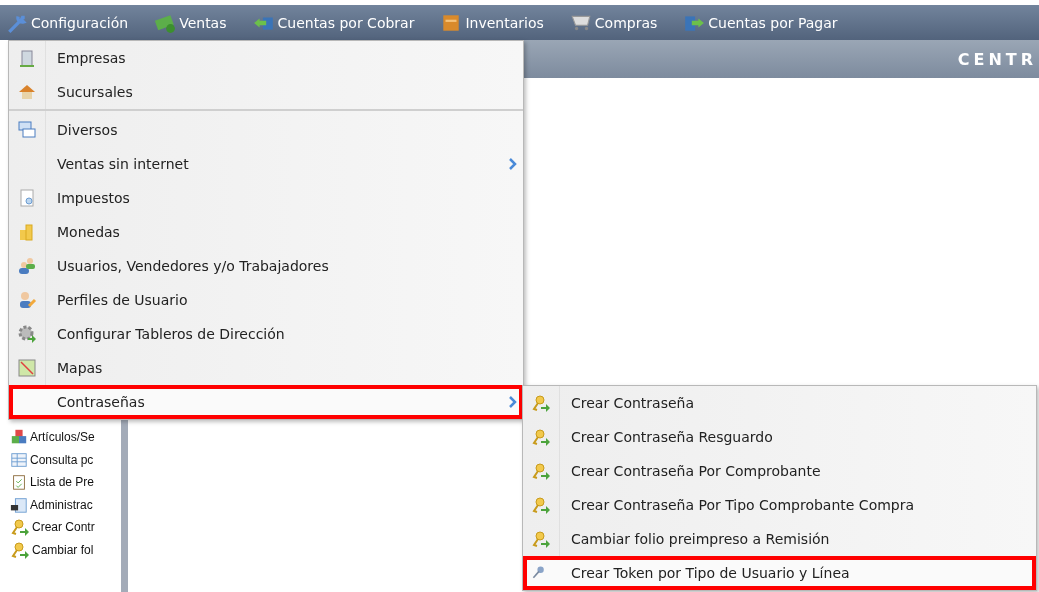 The image size is (1039, 592). Describe the element at coordinates (266, 198) in the screenshot. I see `menu-item: Impuestos` at that location.